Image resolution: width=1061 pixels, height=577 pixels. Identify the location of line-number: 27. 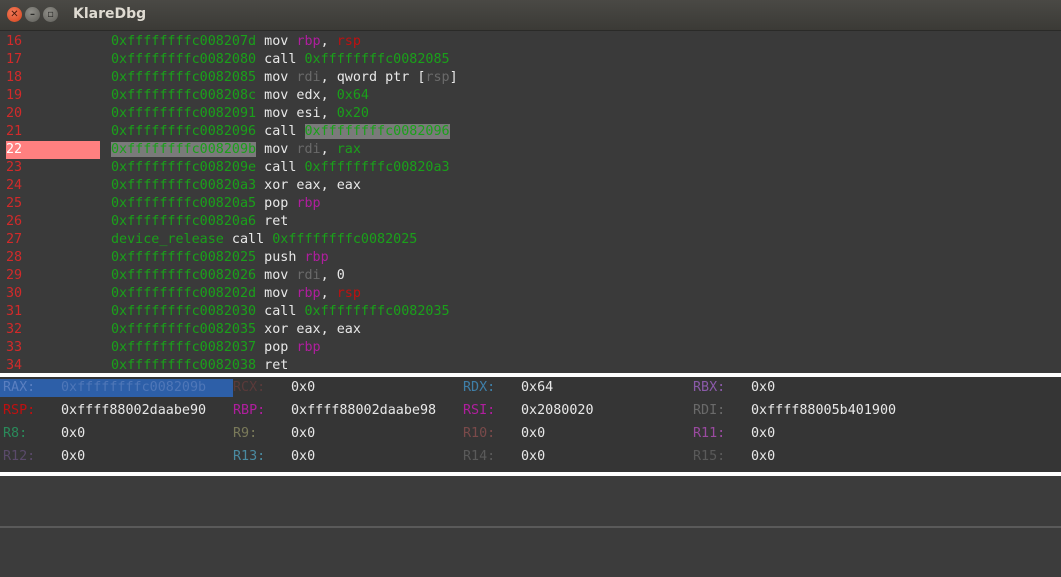
(53, 240).